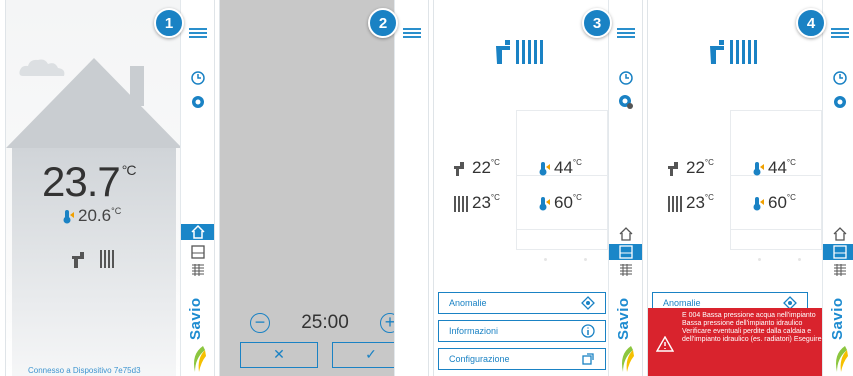  I want to click on step-badge: 1, so click(169, 23).